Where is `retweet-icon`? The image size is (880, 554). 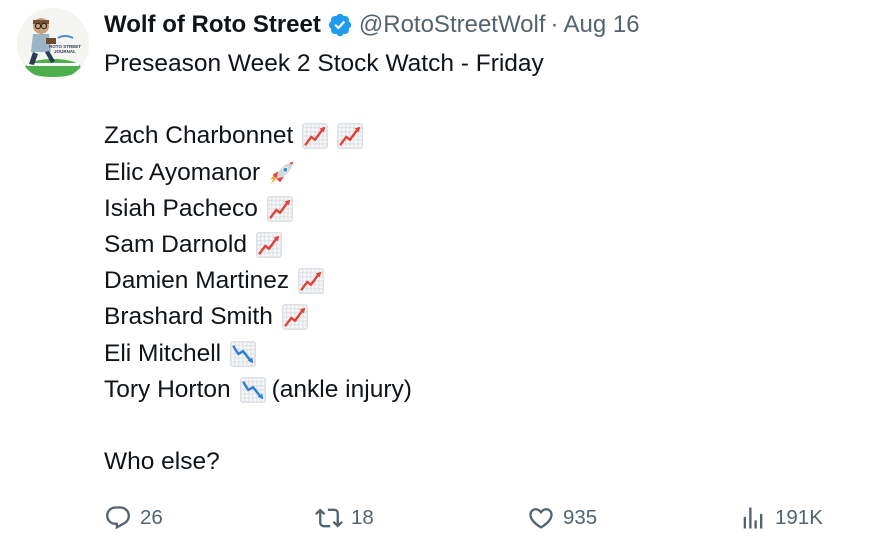 retweet-icon is located at coordinates (329, 518).